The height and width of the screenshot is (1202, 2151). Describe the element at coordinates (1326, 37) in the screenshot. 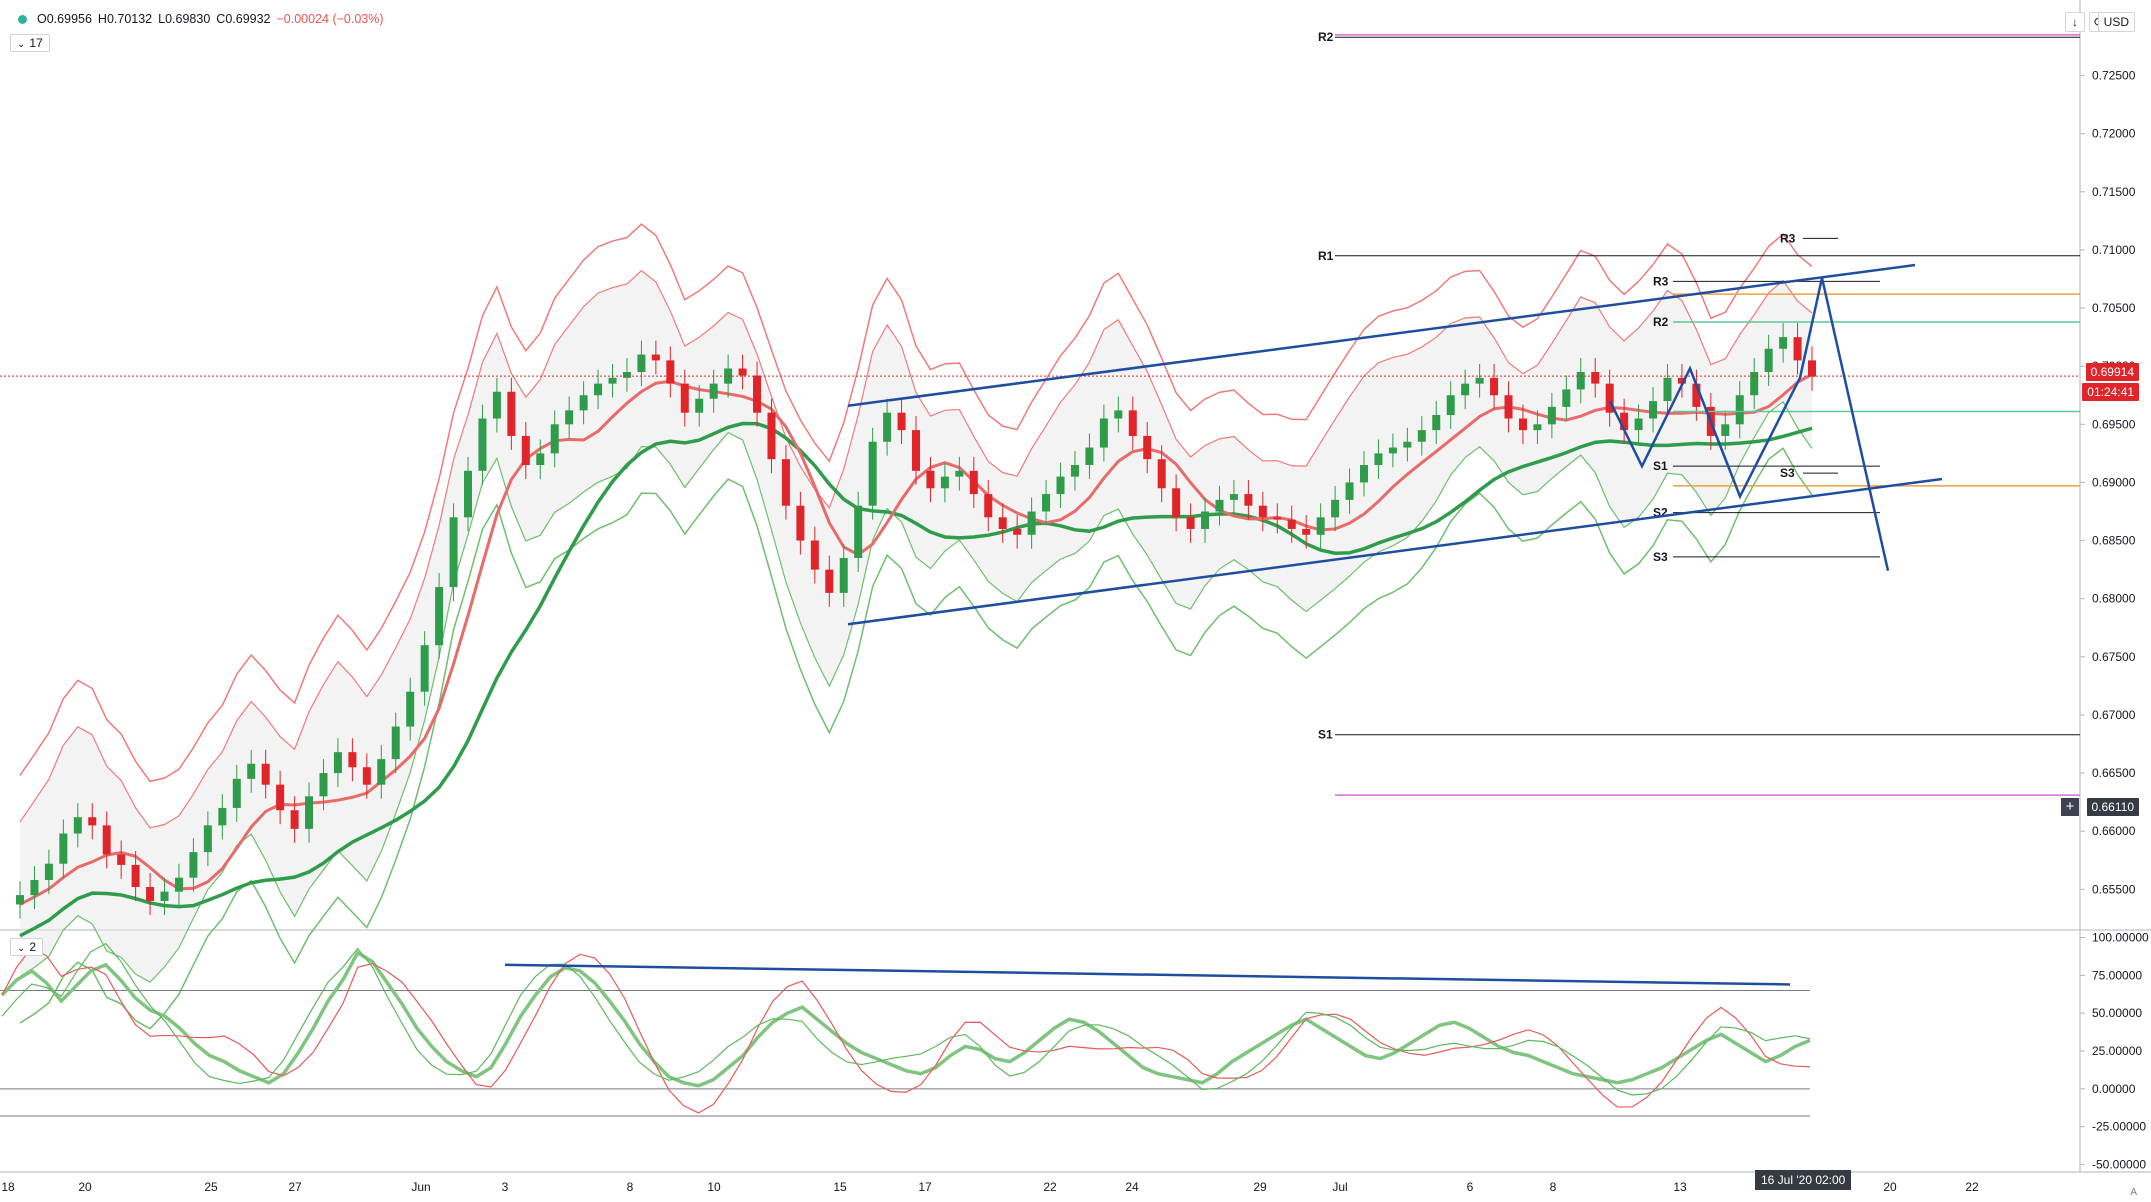

I see `monthly-pivot-r2-label: R2` at that location.